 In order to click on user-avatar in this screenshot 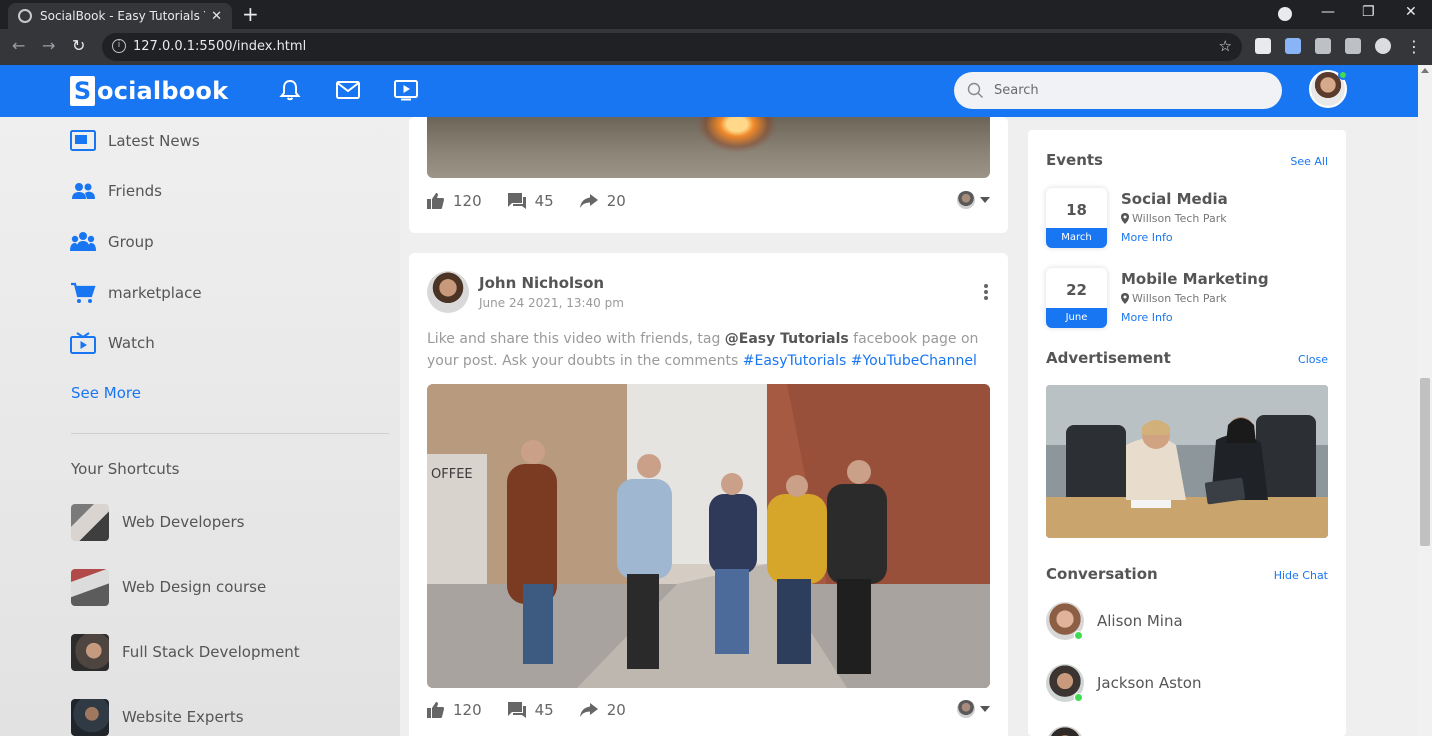, I will do `click(1328, 89)`.